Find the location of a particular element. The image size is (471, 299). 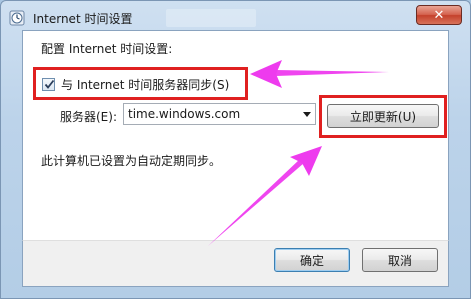

arrow-annotation-update is located at coordinates (265, 196).